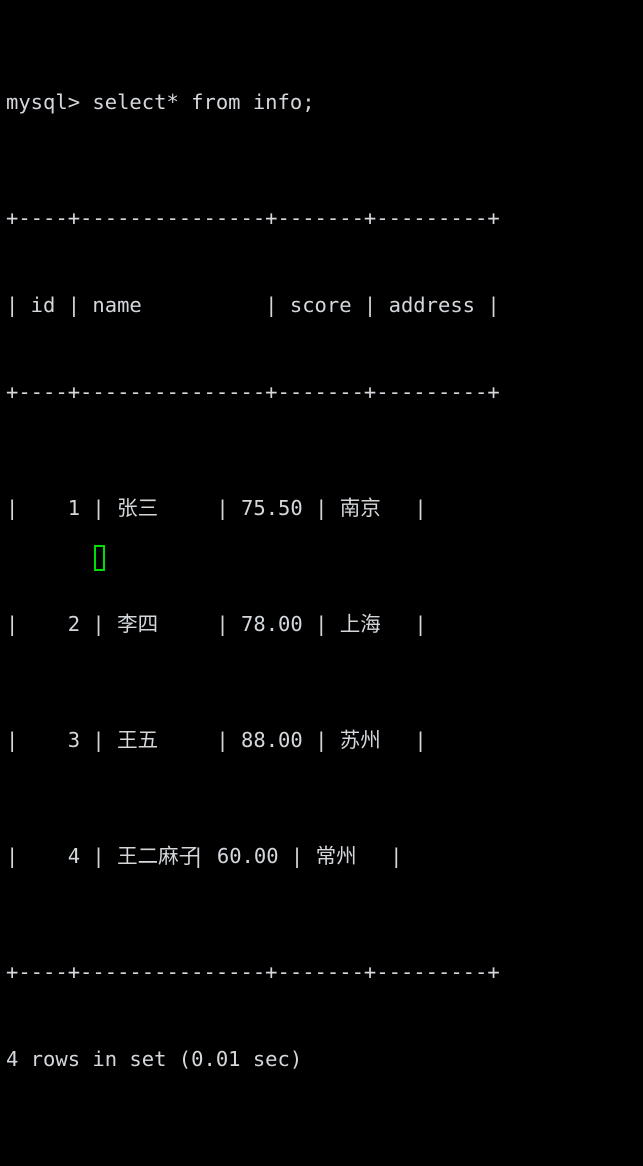  I want to click on row-address-cell: 南京, so click(360, 508).